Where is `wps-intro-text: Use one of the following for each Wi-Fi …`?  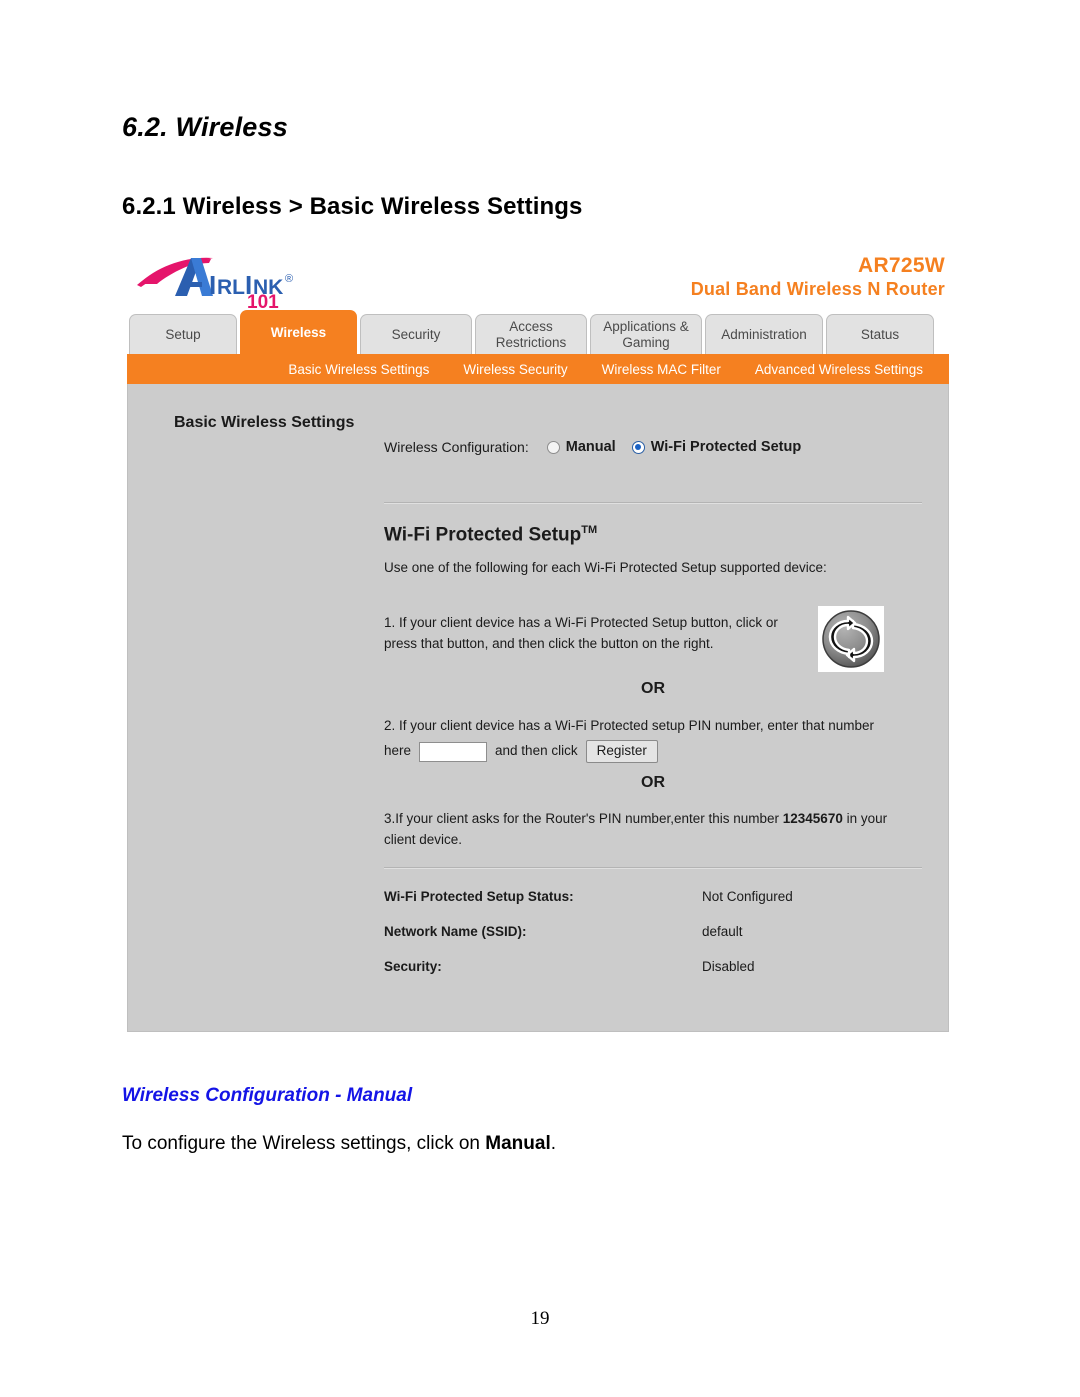 wps-intro-text: Use one of the following for each Wi-Fi … is located at coordinates (605, 567).